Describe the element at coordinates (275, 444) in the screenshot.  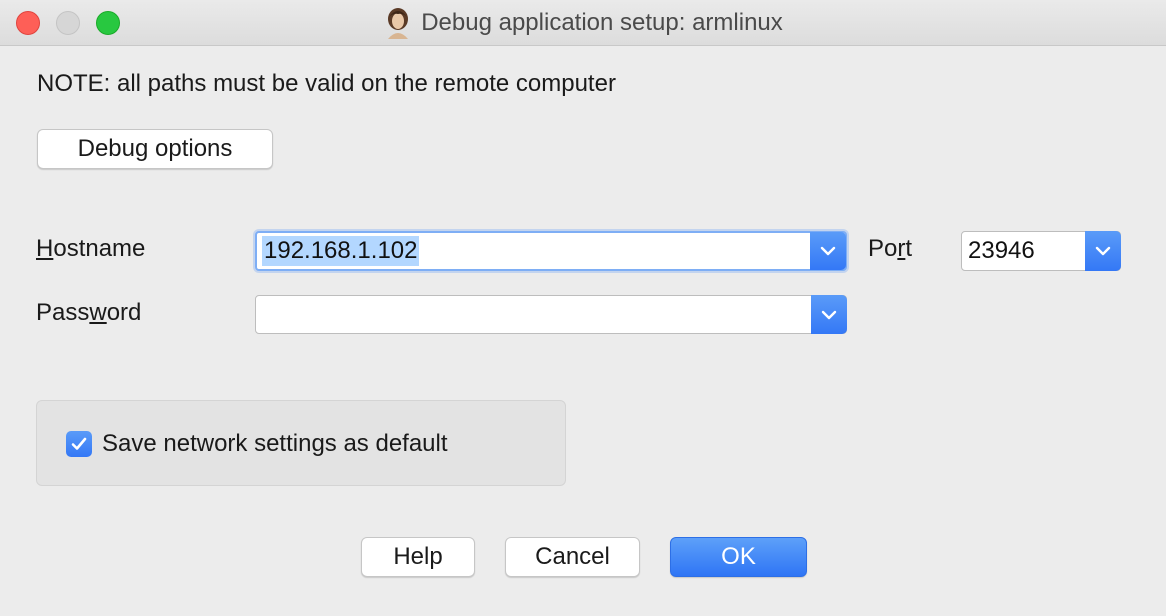
I see `save-default-label: Save network settings as default` at that location.